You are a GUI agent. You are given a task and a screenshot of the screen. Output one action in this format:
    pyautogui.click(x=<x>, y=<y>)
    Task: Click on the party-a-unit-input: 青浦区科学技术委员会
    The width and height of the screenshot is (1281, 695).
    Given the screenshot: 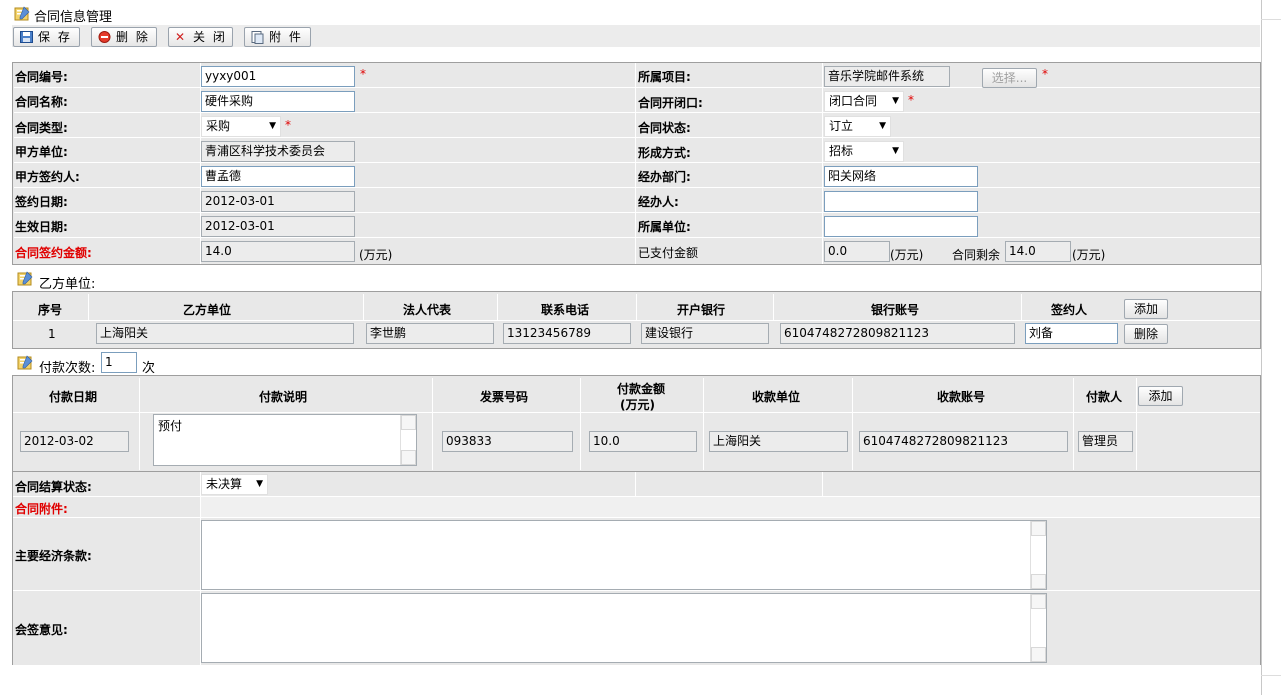 What is the action you would take?
    pyautogui.click(x=278, y=151)
    